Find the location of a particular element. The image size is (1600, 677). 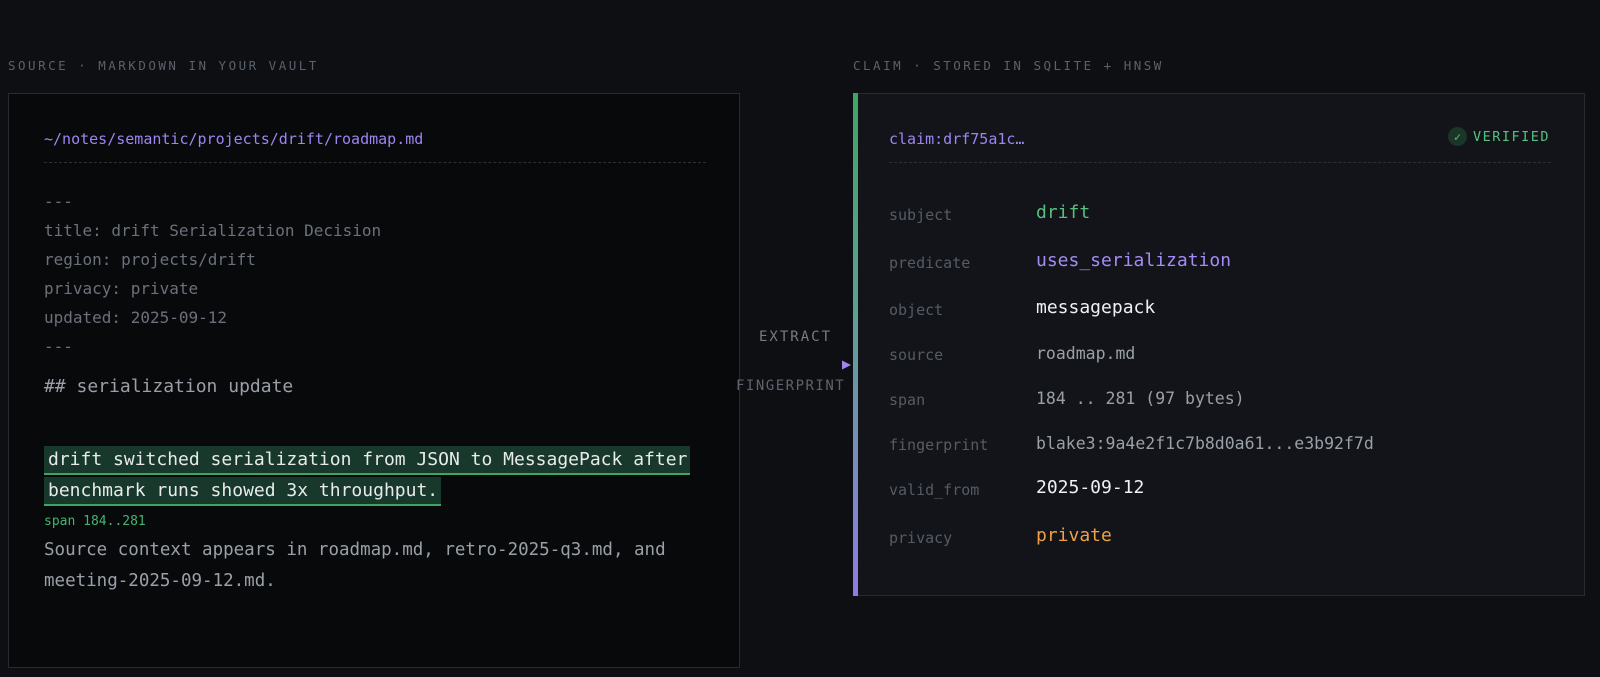

field-key: subject is located at coordinates (921, 215).